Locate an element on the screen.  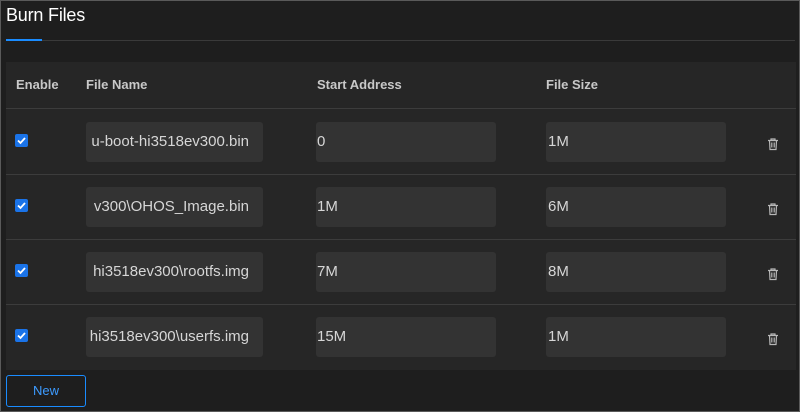
panel-title: Burn Files is located at coordinates (46, 15).